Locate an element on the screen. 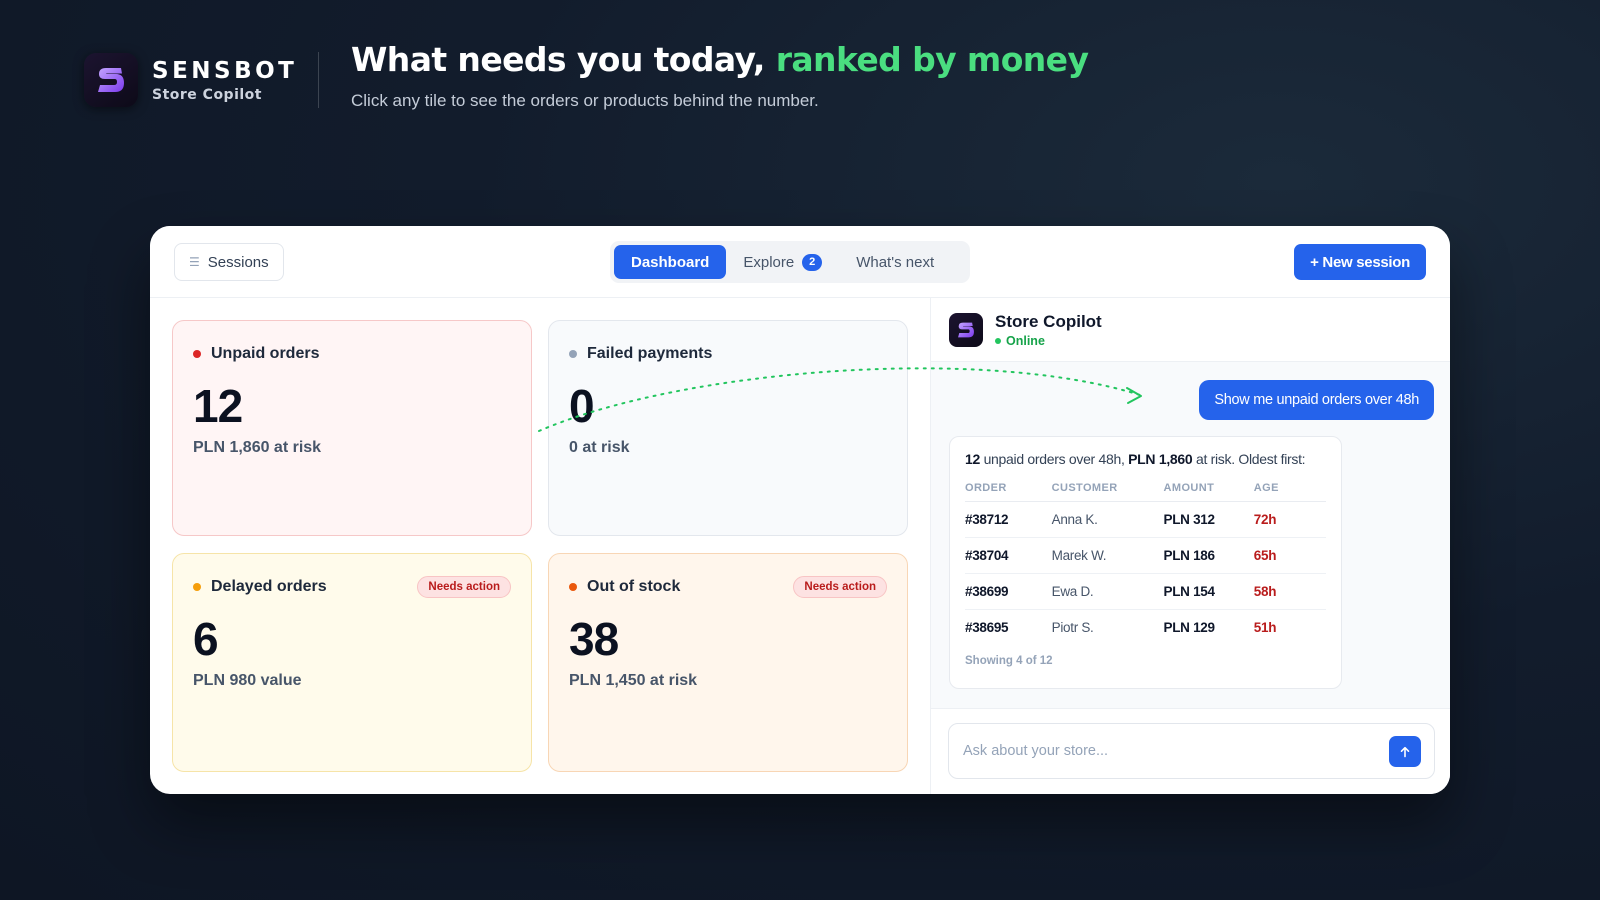  page-headline: What needs you today, ranked by money is located at coordinates (720, 59).